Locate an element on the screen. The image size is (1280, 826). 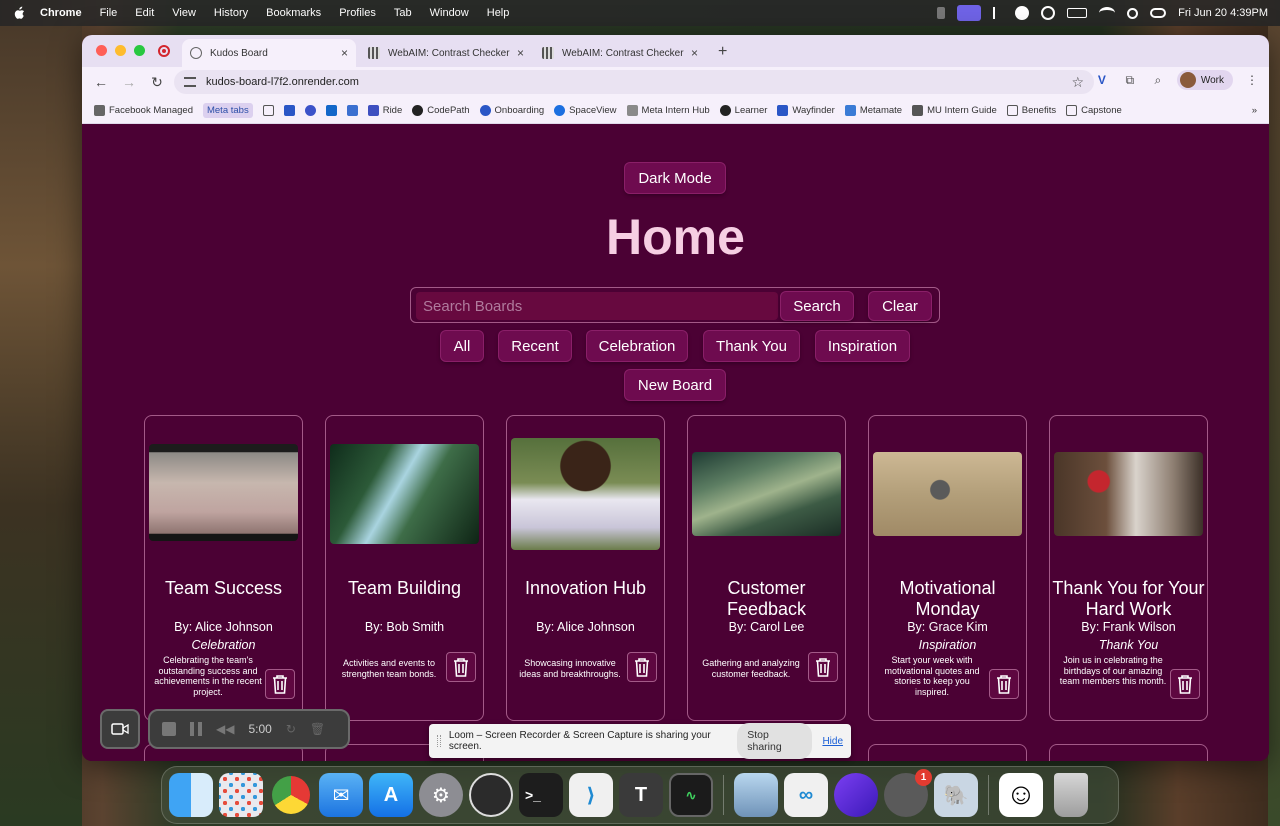
extensions-puzzle-icon: ⧉ is located at coordinates (1130, 80).